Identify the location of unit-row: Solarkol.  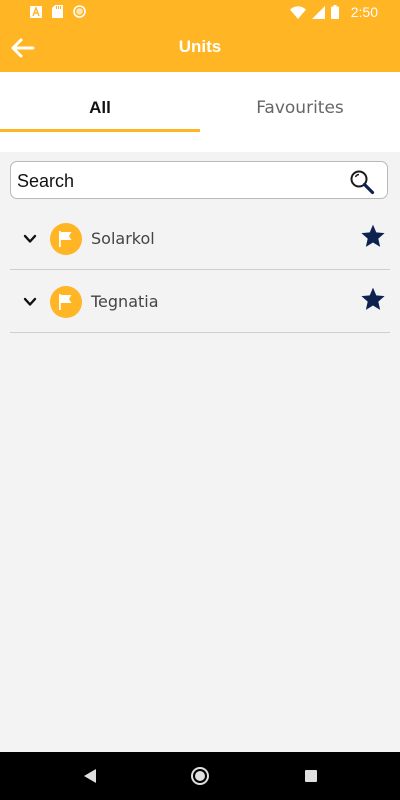
(200, 238).